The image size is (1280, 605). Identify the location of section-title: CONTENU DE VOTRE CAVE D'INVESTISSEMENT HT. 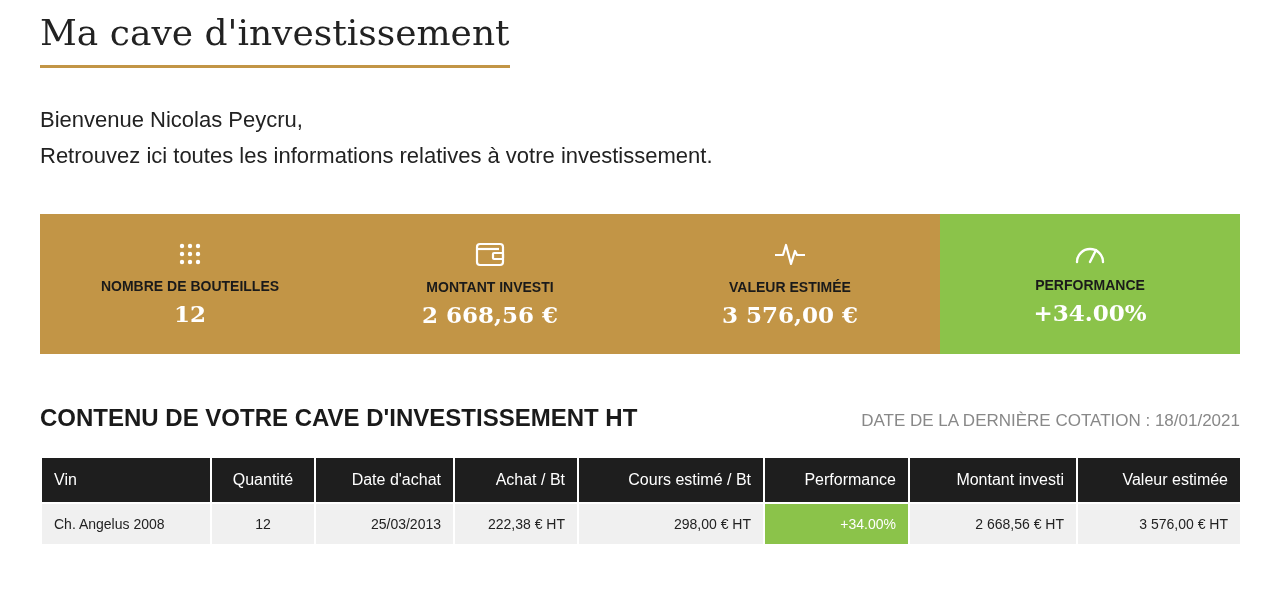
(339, 418).